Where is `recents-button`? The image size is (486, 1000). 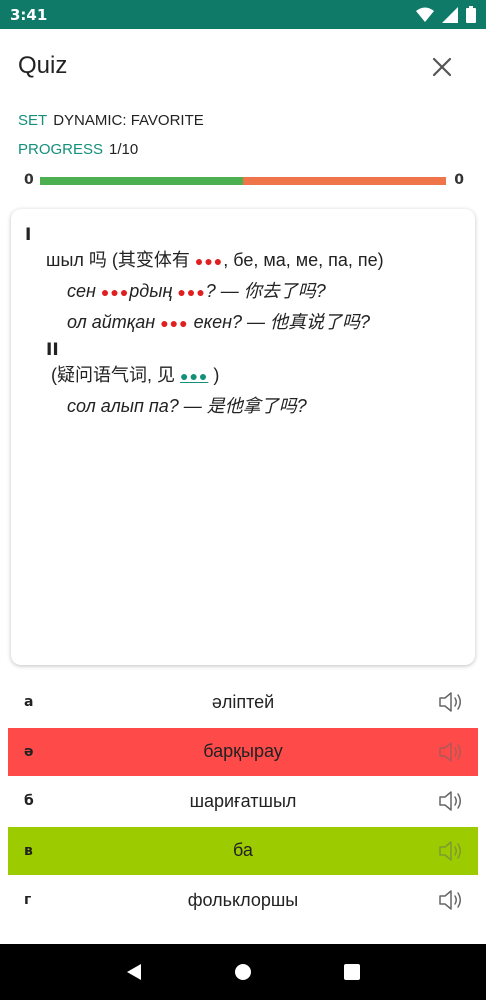 recents-button is located at coordinates (352, 972).